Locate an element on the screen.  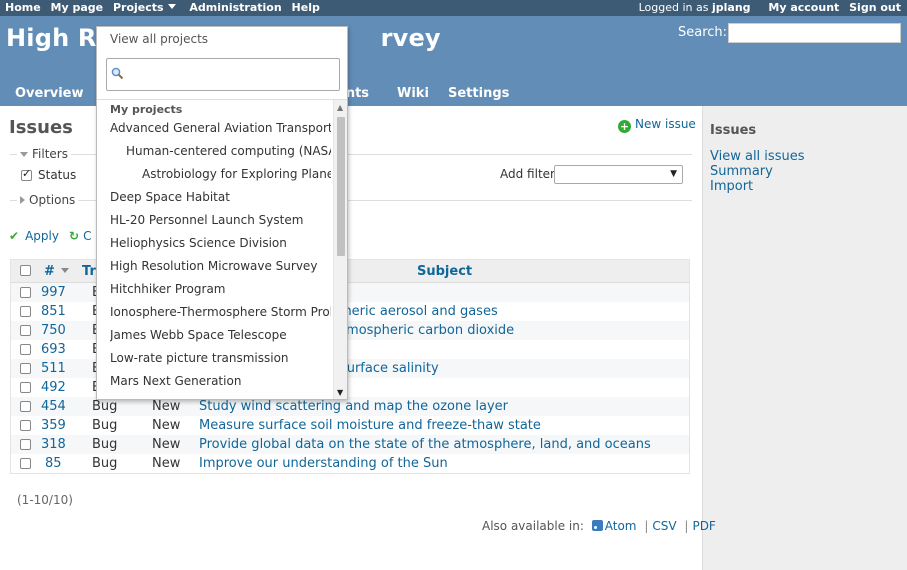
issue-id-link: 85 is located at coordinates (53, 463).